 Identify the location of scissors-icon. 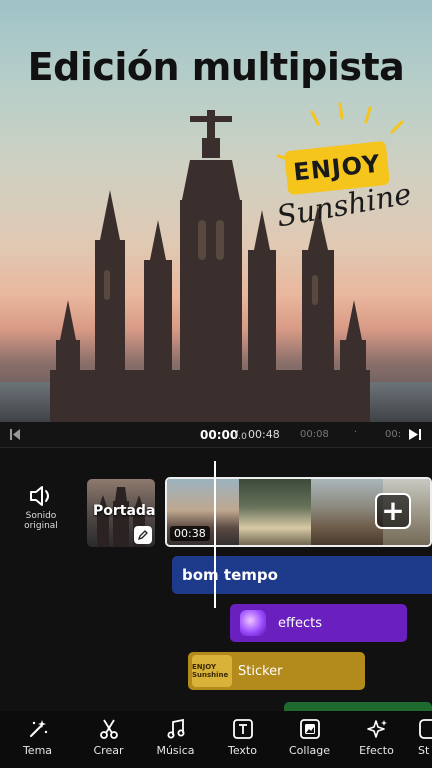
(108, 729).